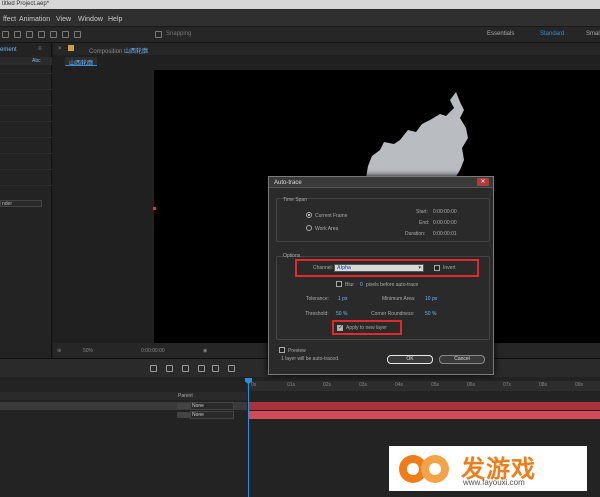 Image resolution: width=600 pixels, height=497 pixels. What do you see at coordinates (483, 182) in the screenshot?
I see `dialog-close-button: ✕` at bounding box center [483, 182].